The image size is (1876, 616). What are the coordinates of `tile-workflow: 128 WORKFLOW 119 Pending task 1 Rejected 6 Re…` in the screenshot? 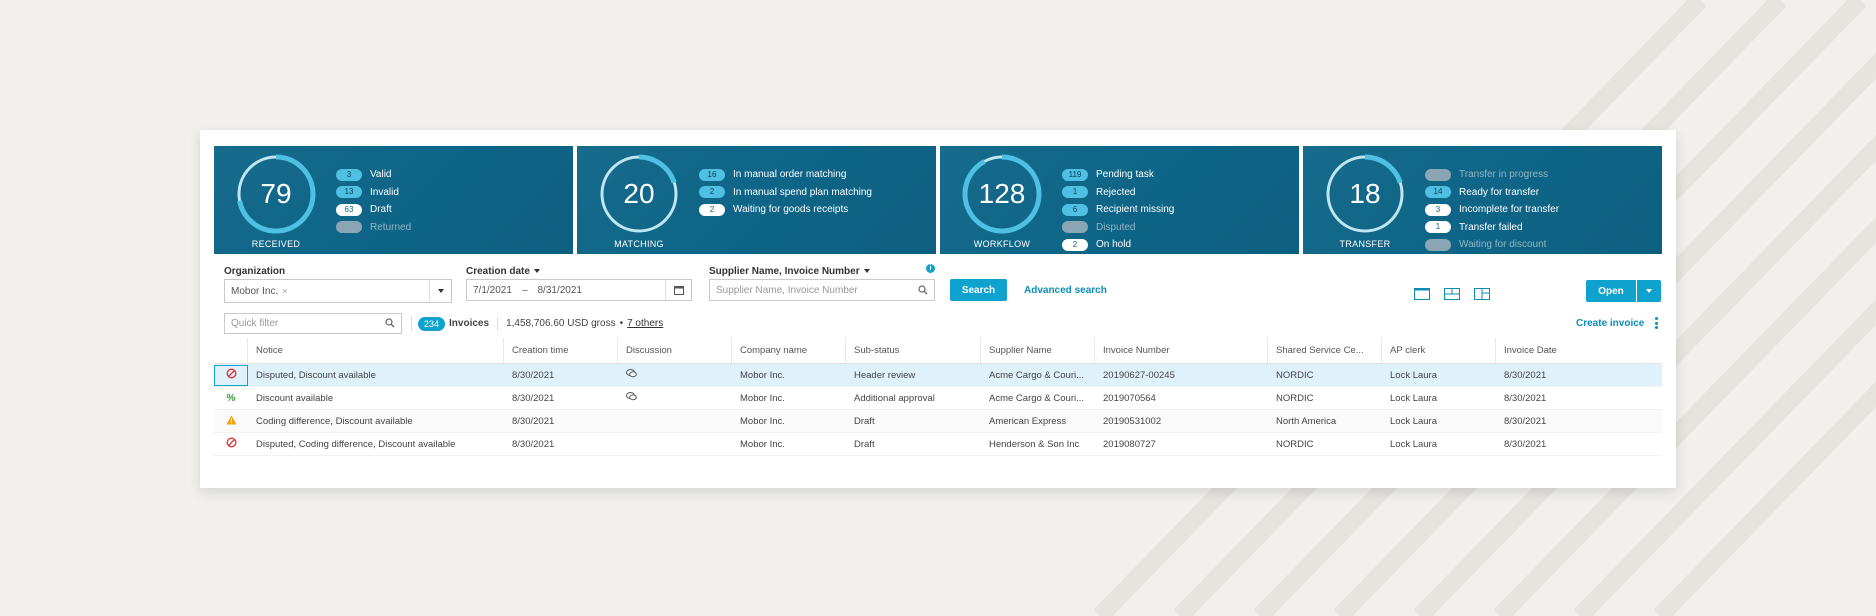 It's located at (1119, 200).